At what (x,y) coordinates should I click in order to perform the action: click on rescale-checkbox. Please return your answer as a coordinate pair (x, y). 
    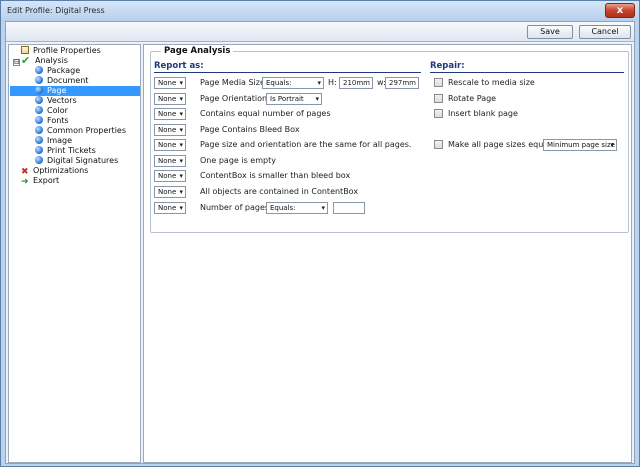
    Looking at the image, I should click on (438, 82).